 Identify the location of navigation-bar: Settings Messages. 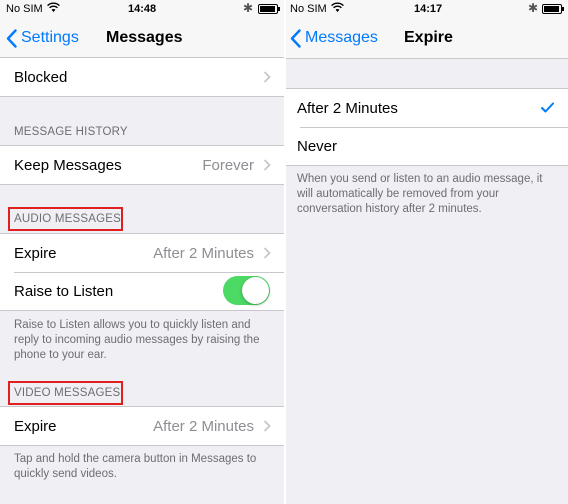
(142, 38).